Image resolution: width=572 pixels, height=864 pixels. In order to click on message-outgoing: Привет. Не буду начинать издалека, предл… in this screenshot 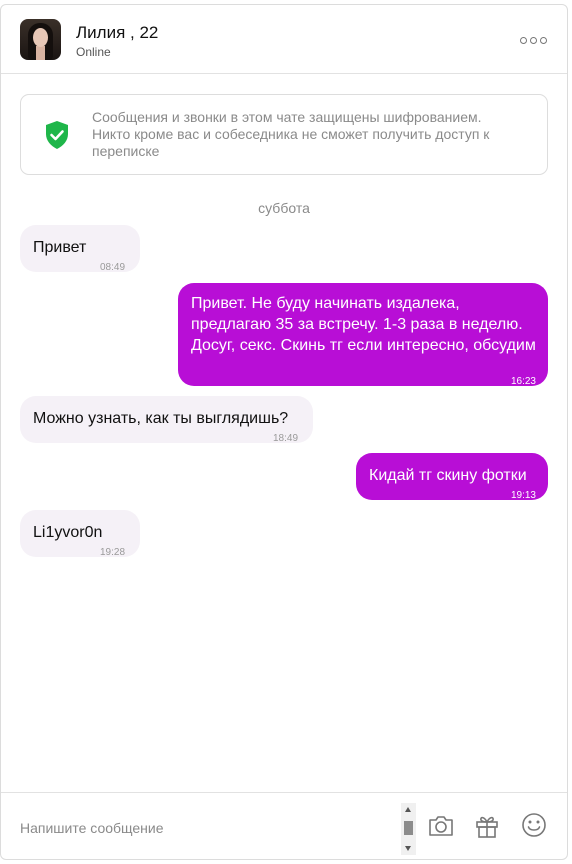, I will do `click(363, 335)`.